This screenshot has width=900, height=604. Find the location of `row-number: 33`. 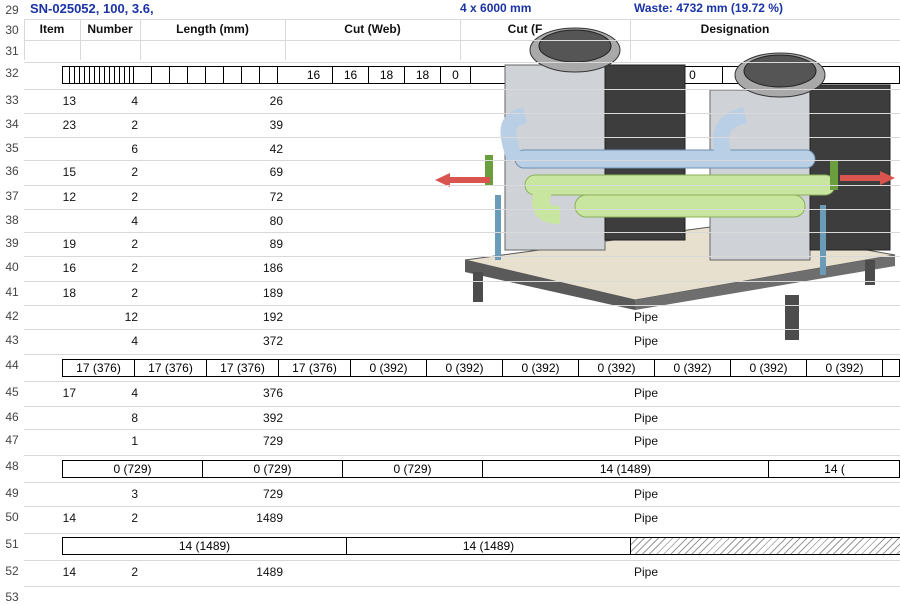

row-number: 33 is located at coordinates (12, 100).